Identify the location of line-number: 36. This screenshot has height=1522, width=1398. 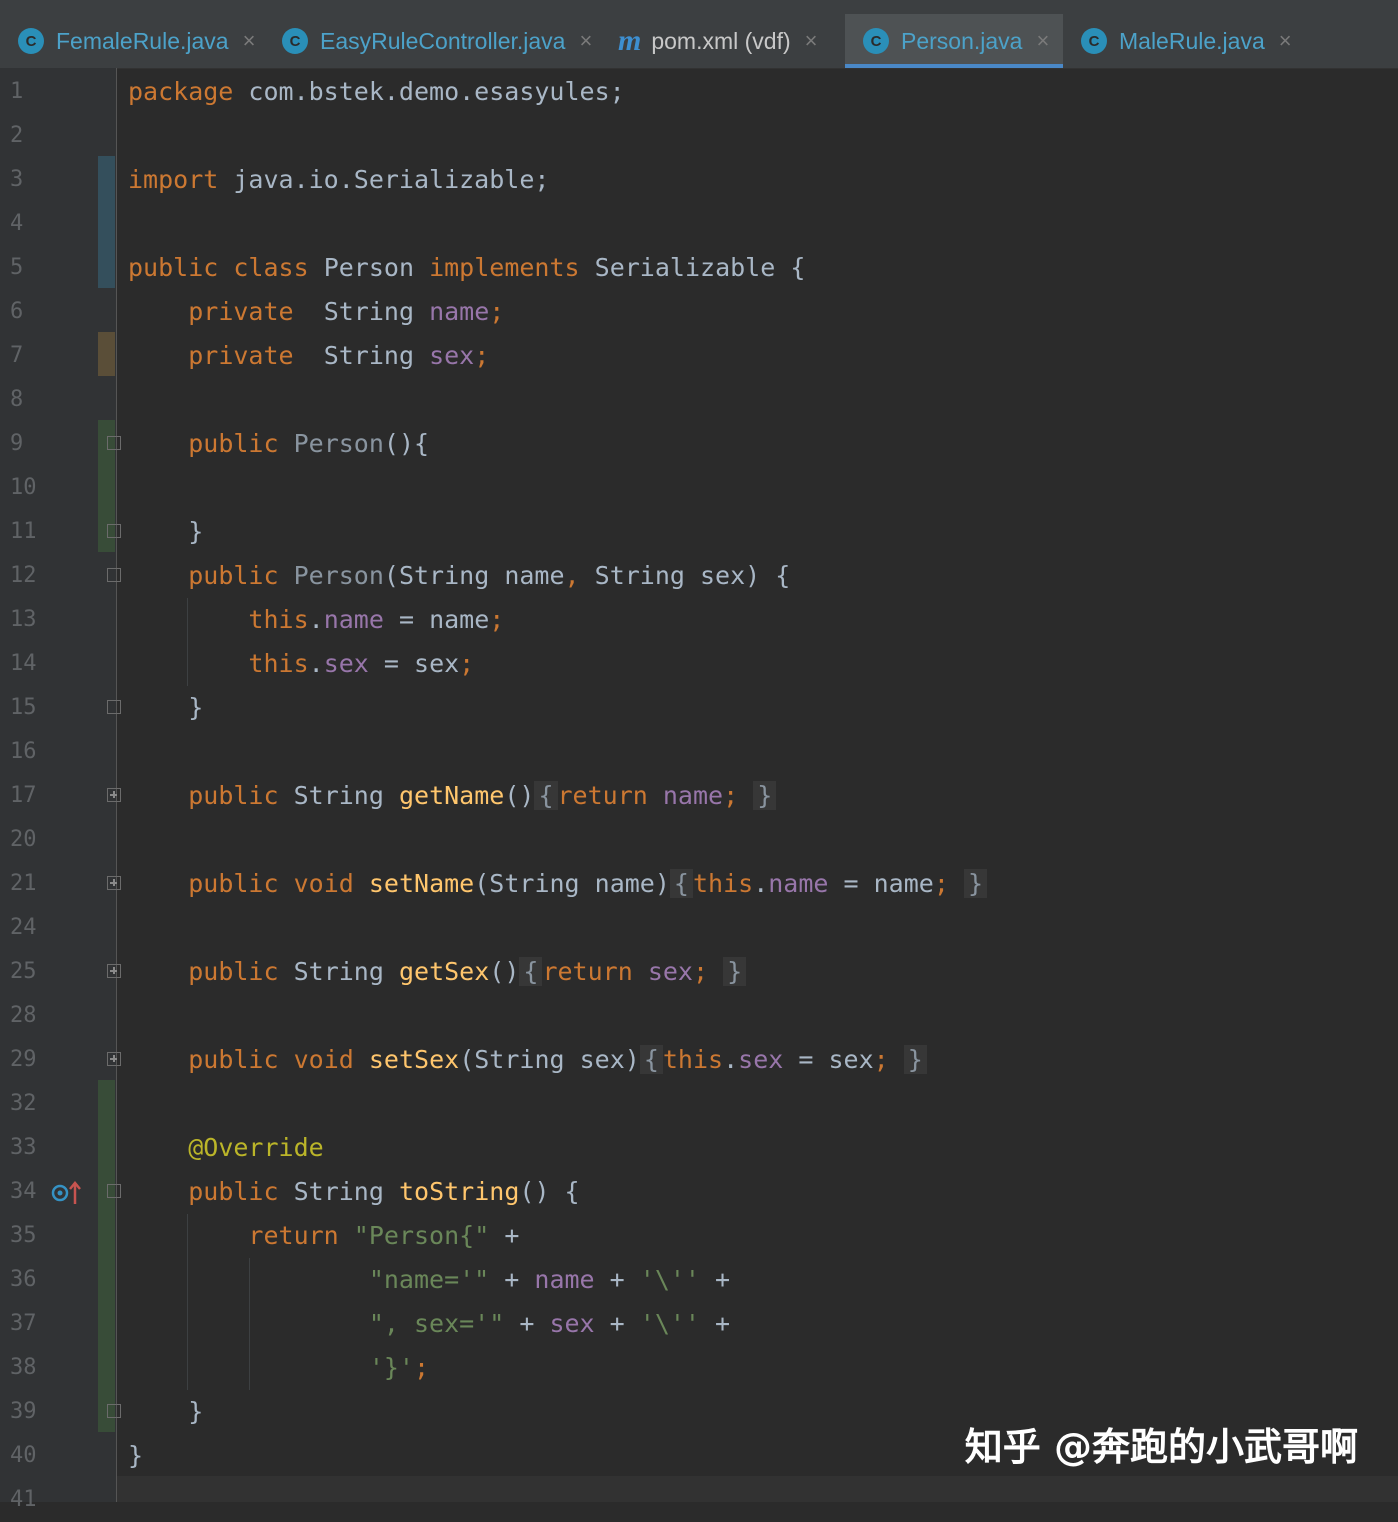
(23, 1279).